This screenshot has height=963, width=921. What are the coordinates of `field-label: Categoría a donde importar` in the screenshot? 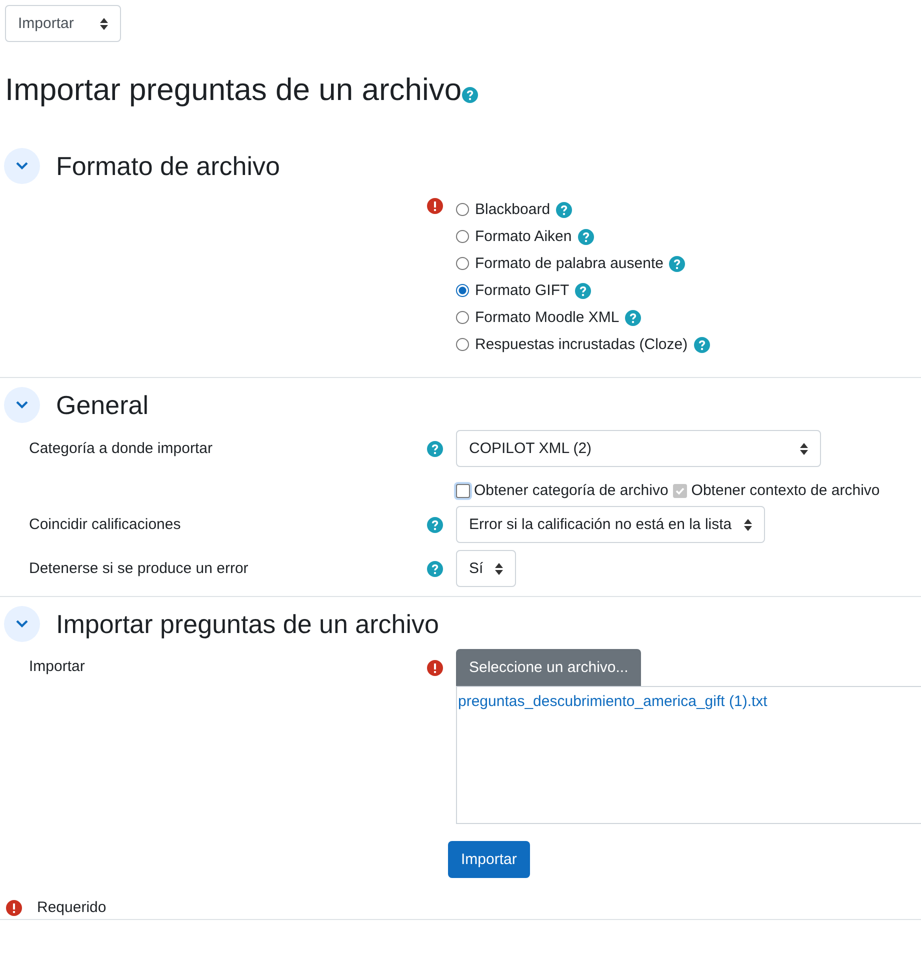 It's located at (120, 448).